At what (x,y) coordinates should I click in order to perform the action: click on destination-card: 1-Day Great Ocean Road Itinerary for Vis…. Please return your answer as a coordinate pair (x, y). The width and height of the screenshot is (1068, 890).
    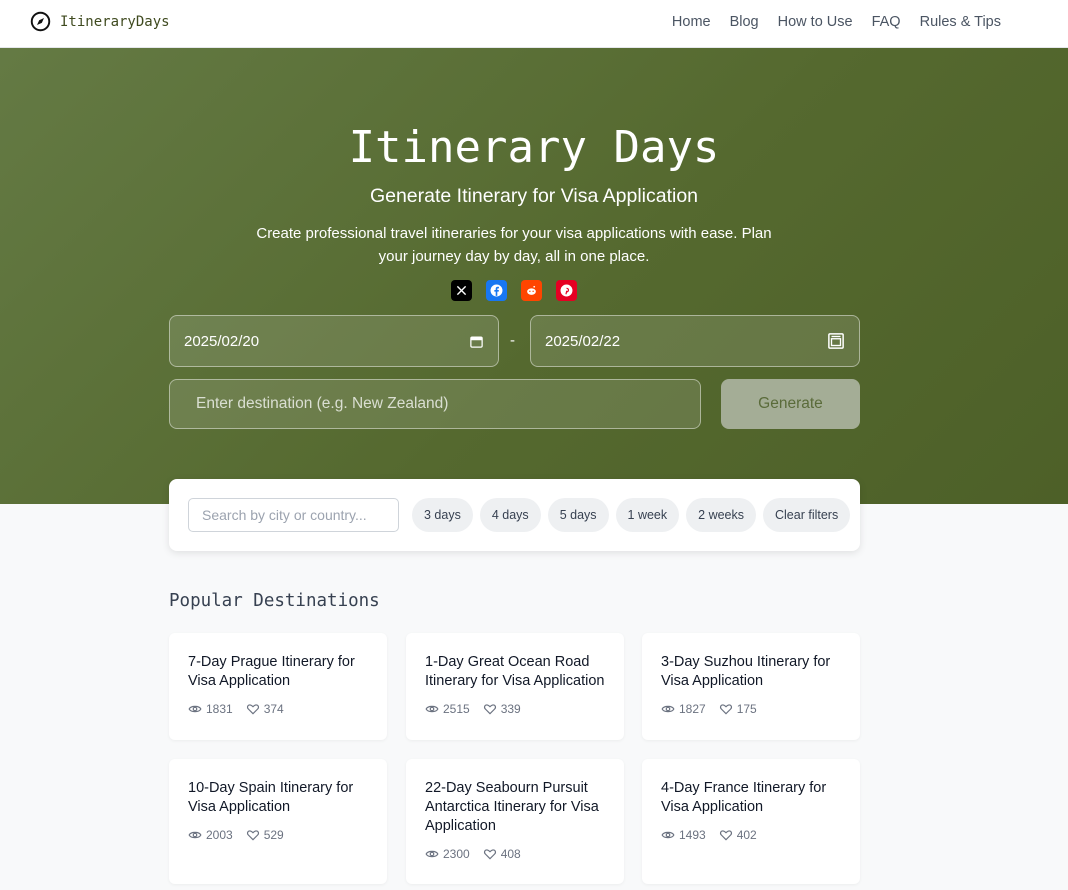
    Looking at the image, I should click on (515, 686).